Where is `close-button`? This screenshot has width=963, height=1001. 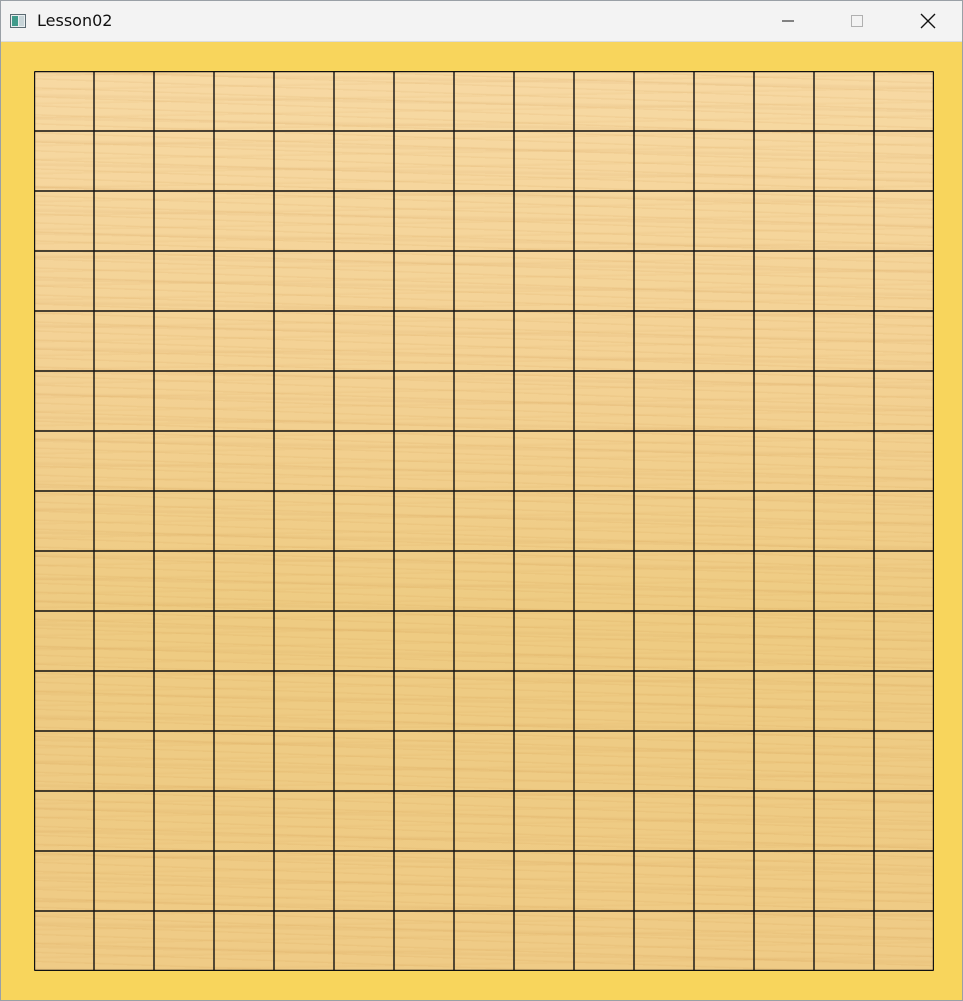
close-button is located at coordinates (928, 21).